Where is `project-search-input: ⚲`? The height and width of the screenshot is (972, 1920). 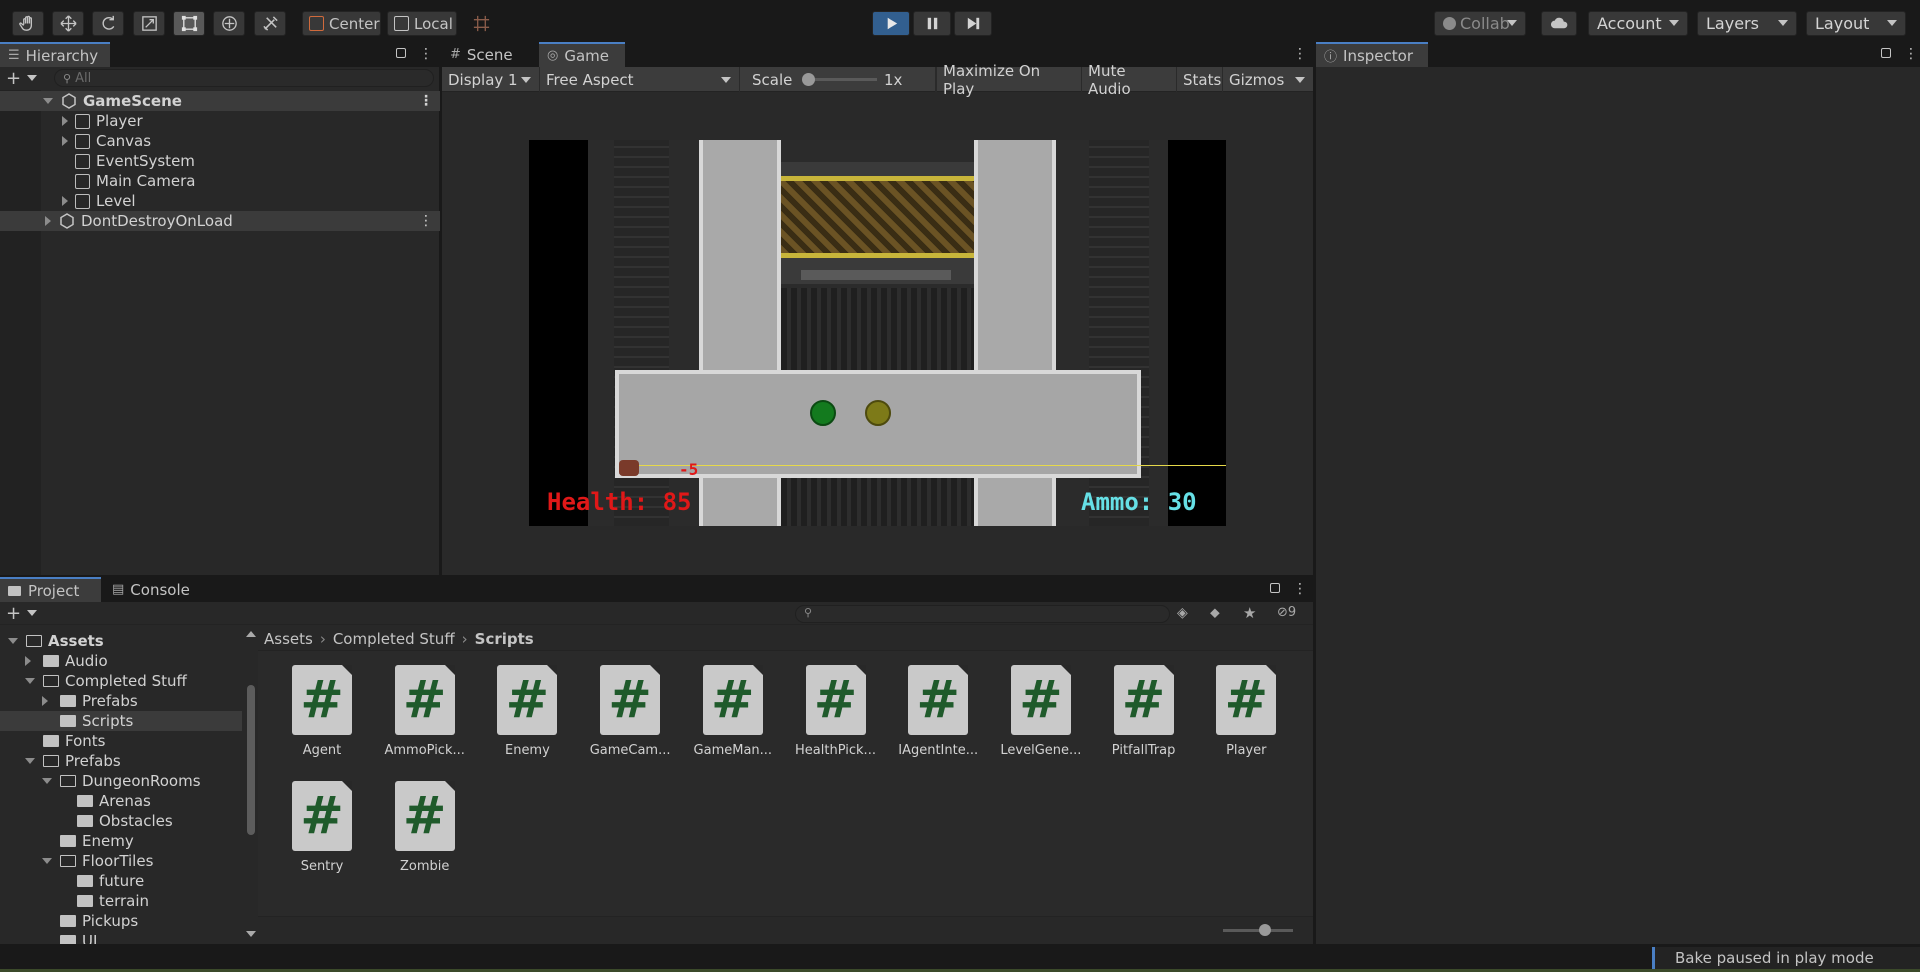 project-search-input: ⚲ is located at coordinates (982, 614).